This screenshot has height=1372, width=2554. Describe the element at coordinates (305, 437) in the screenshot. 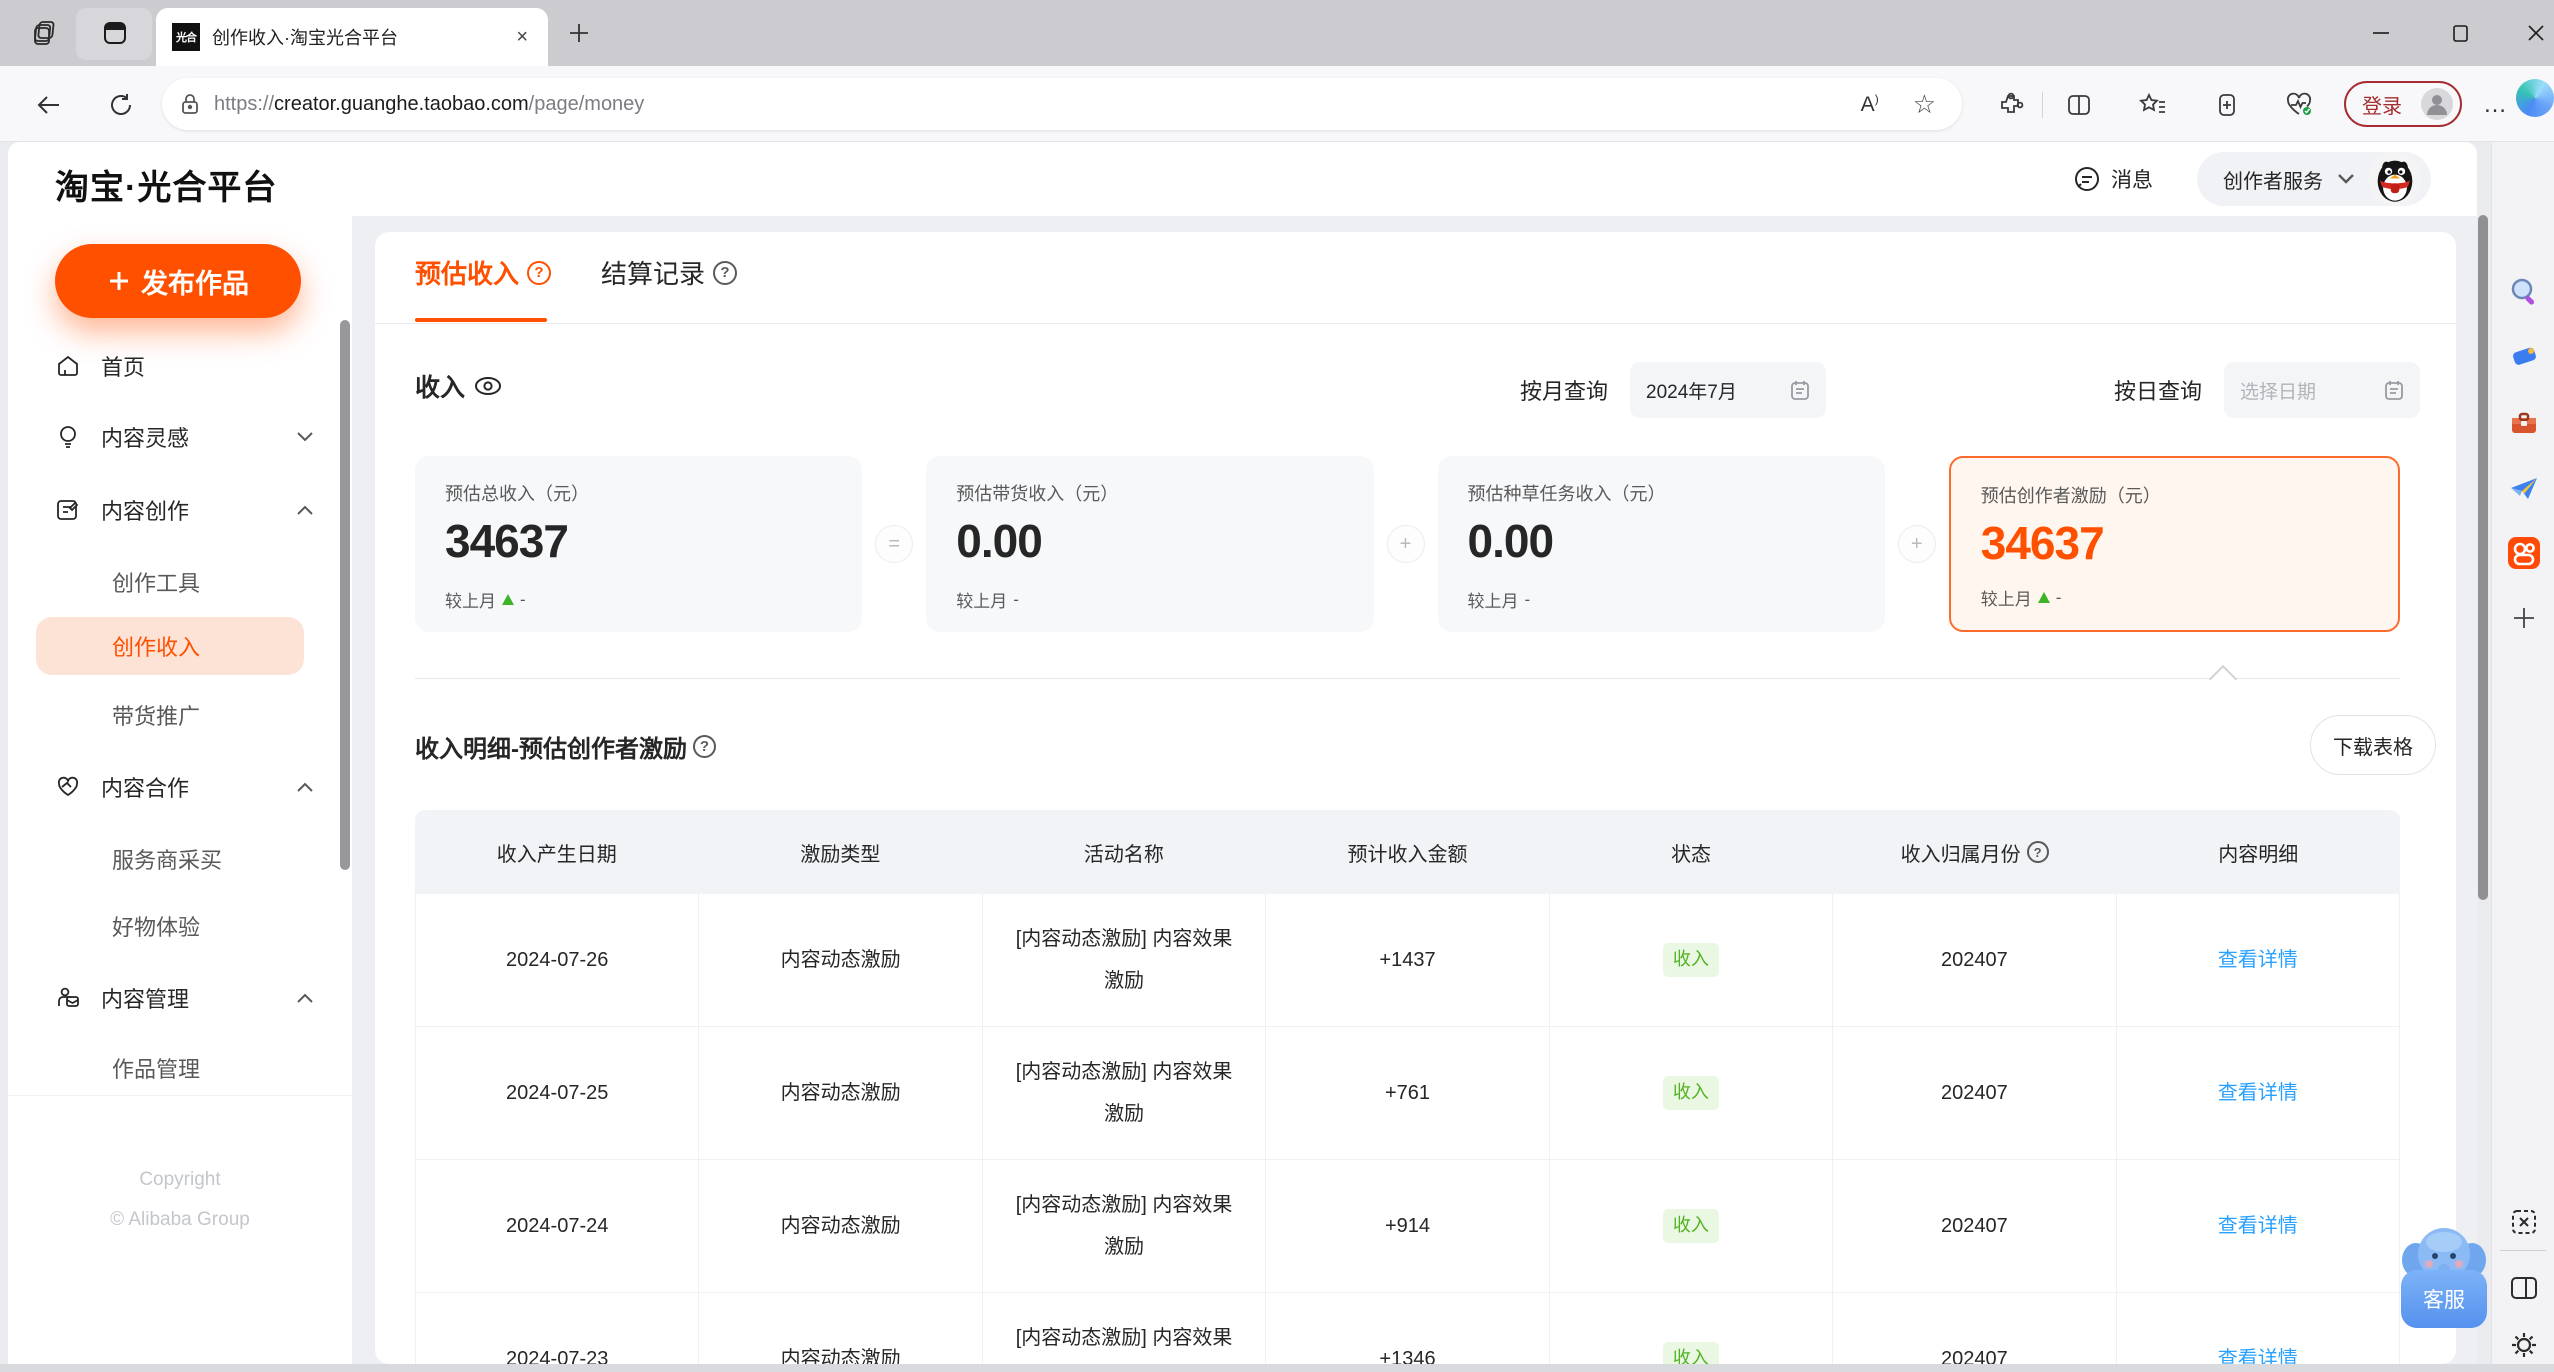

I see `chevron-down-icon` at that location.